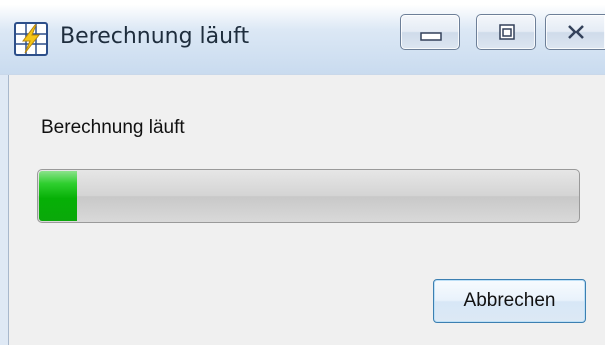 Image resolution: width=605 pixels, height=345 pixels. I want to click on close-button, so click(575, 32).